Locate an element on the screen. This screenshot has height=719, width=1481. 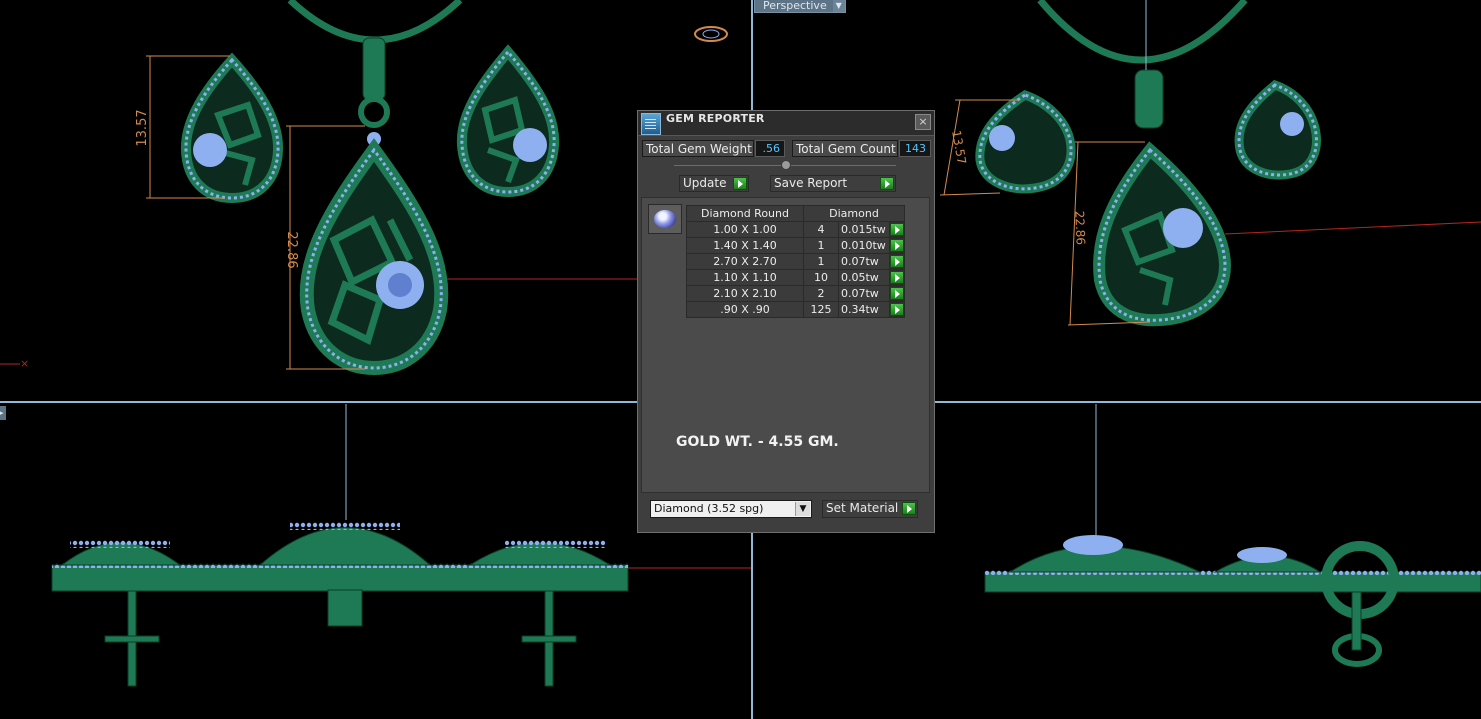
gem-size: .90 X .90 is located at coordinates (745, 309).